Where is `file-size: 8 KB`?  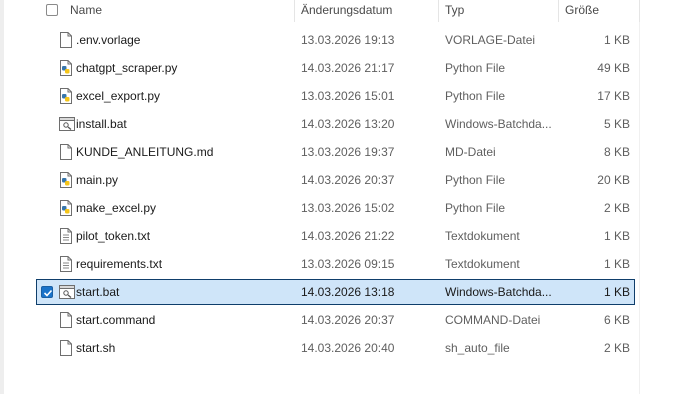 file-size: 8 KB is located at coordinates (616, 152).